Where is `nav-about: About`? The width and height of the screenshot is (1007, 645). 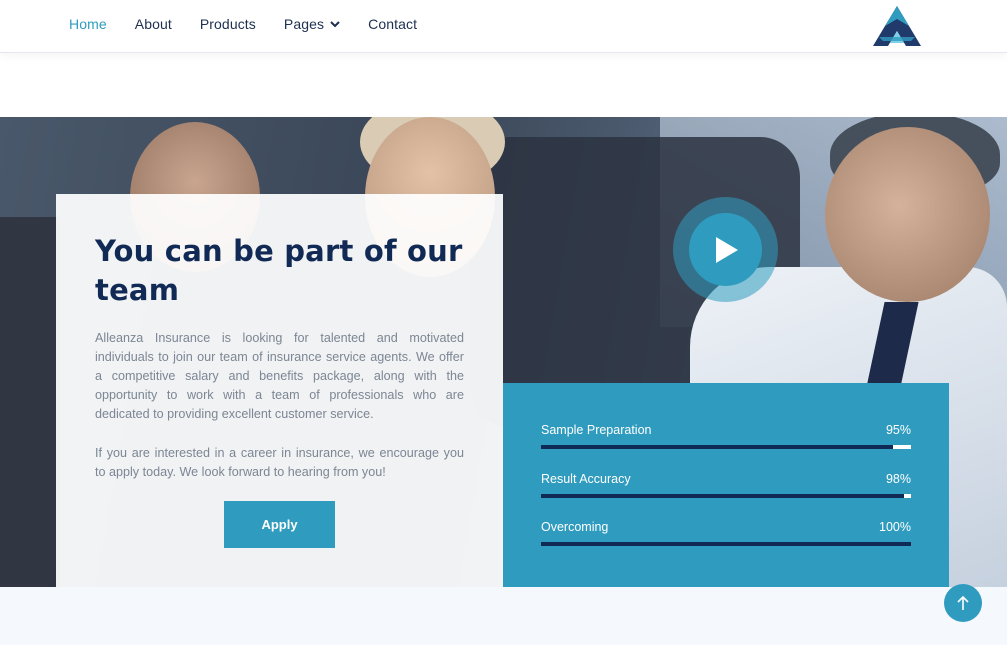
nav-about: About is located at coordinates (153, 24).